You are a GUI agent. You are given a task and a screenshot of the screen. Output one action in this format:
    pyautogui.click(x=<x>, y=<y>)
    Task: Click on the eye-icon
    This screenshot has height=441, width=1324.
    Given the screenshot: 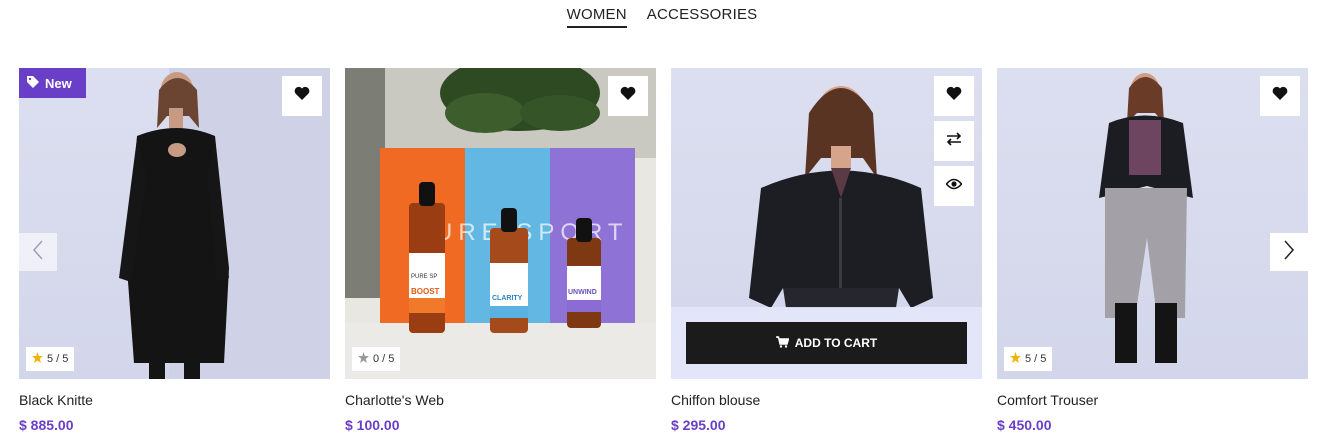 What is the action you would take?
    pyautogui.click(x=954, y=186)
    